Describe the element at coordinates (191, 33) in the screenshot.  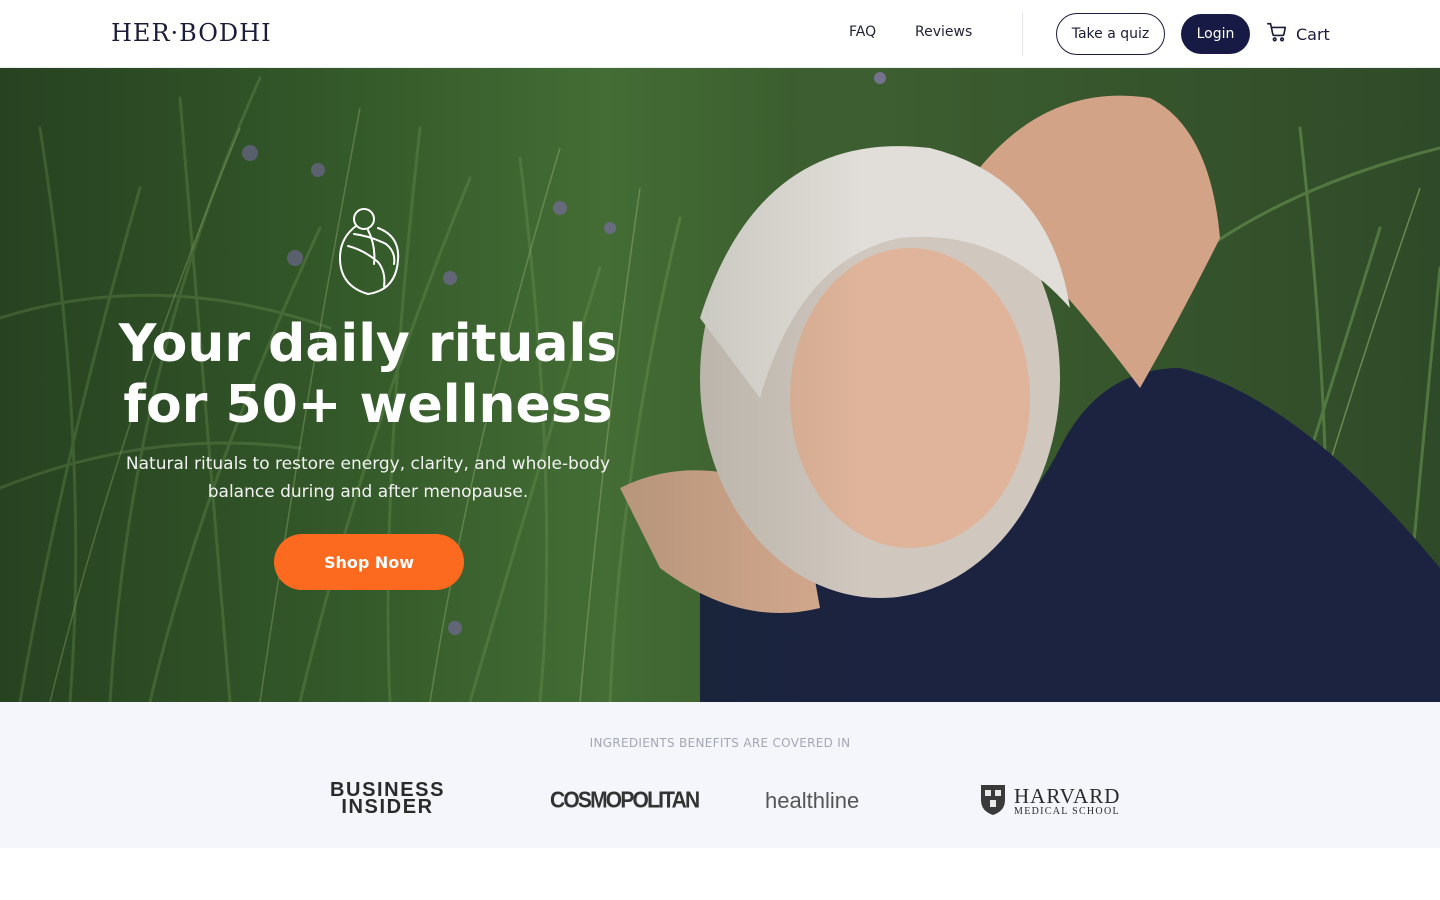
I see `brand-logo: HER·BODHI` at that location.